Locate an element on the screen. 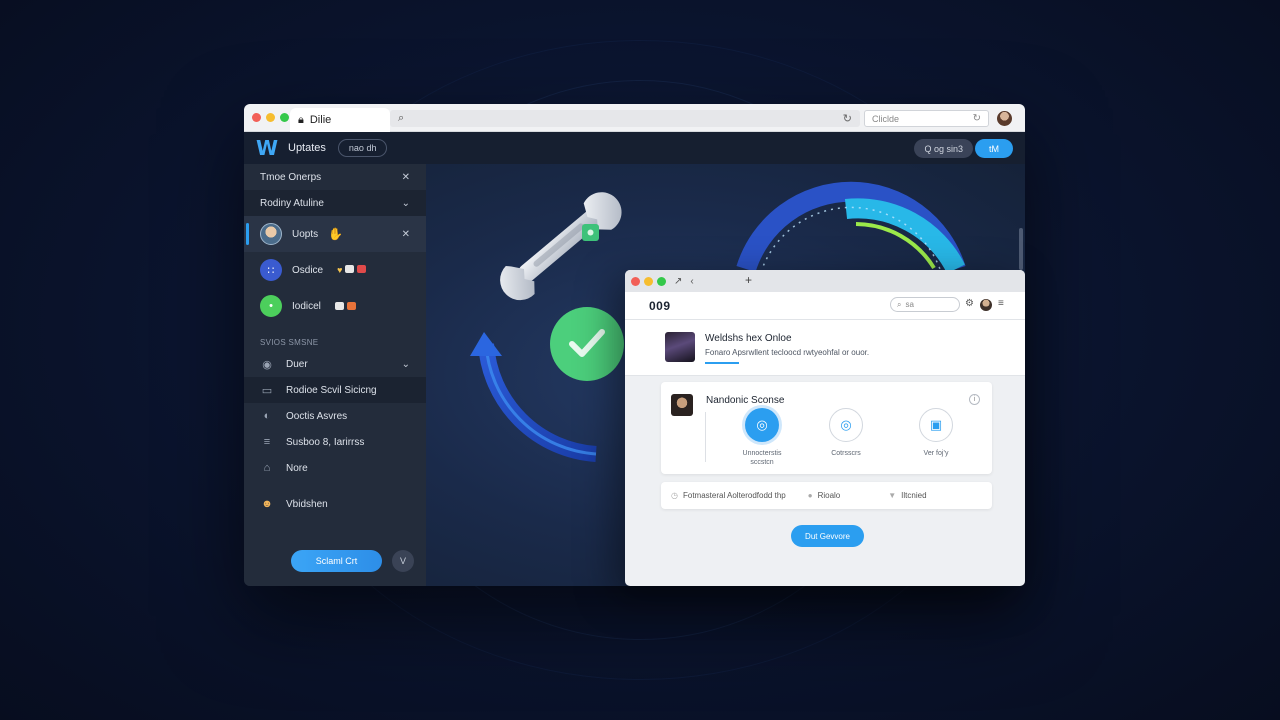  hero-underline is located at coordinates (722, 363).